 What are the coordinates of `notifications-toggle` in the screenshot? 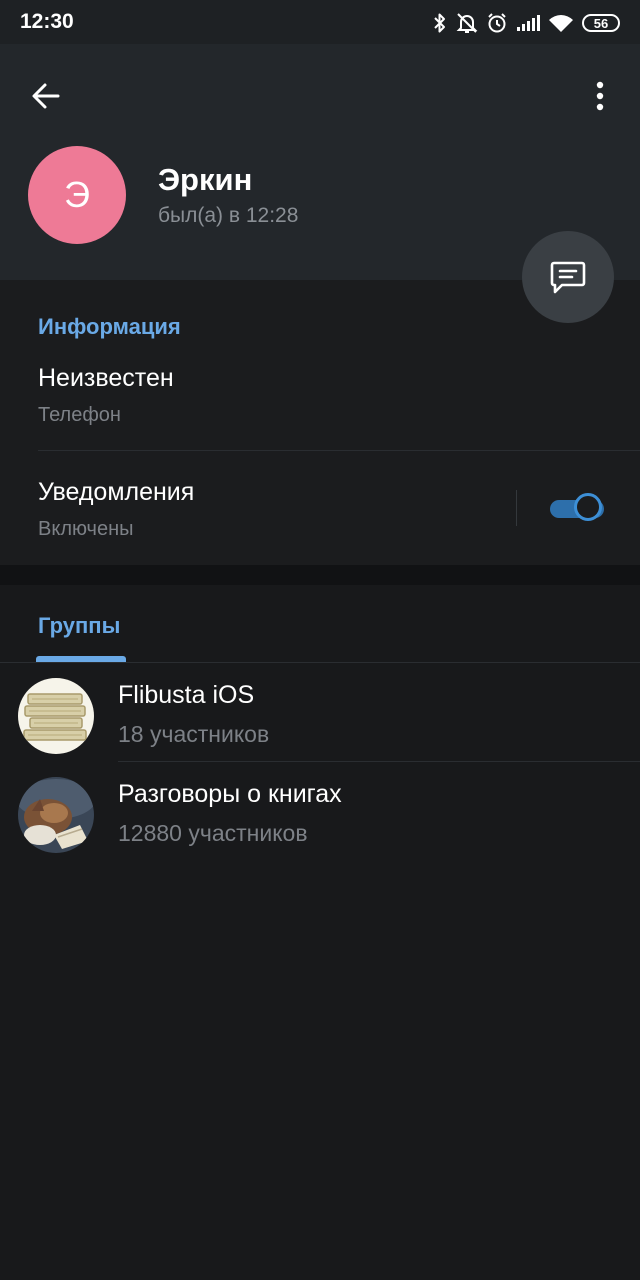 It's located at (578, 508).